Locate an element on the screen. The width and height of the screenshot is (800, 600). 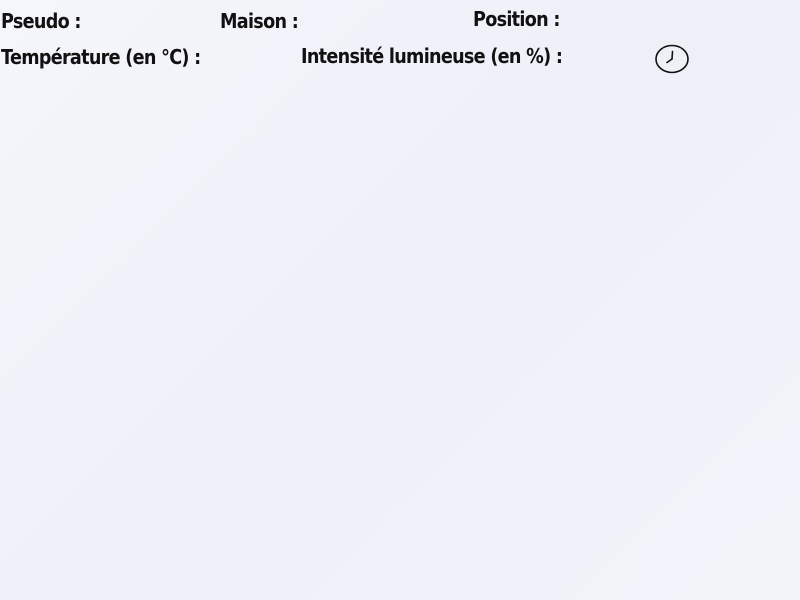
pseudo-label: Pseudo : is located at coordinates (41, 21).